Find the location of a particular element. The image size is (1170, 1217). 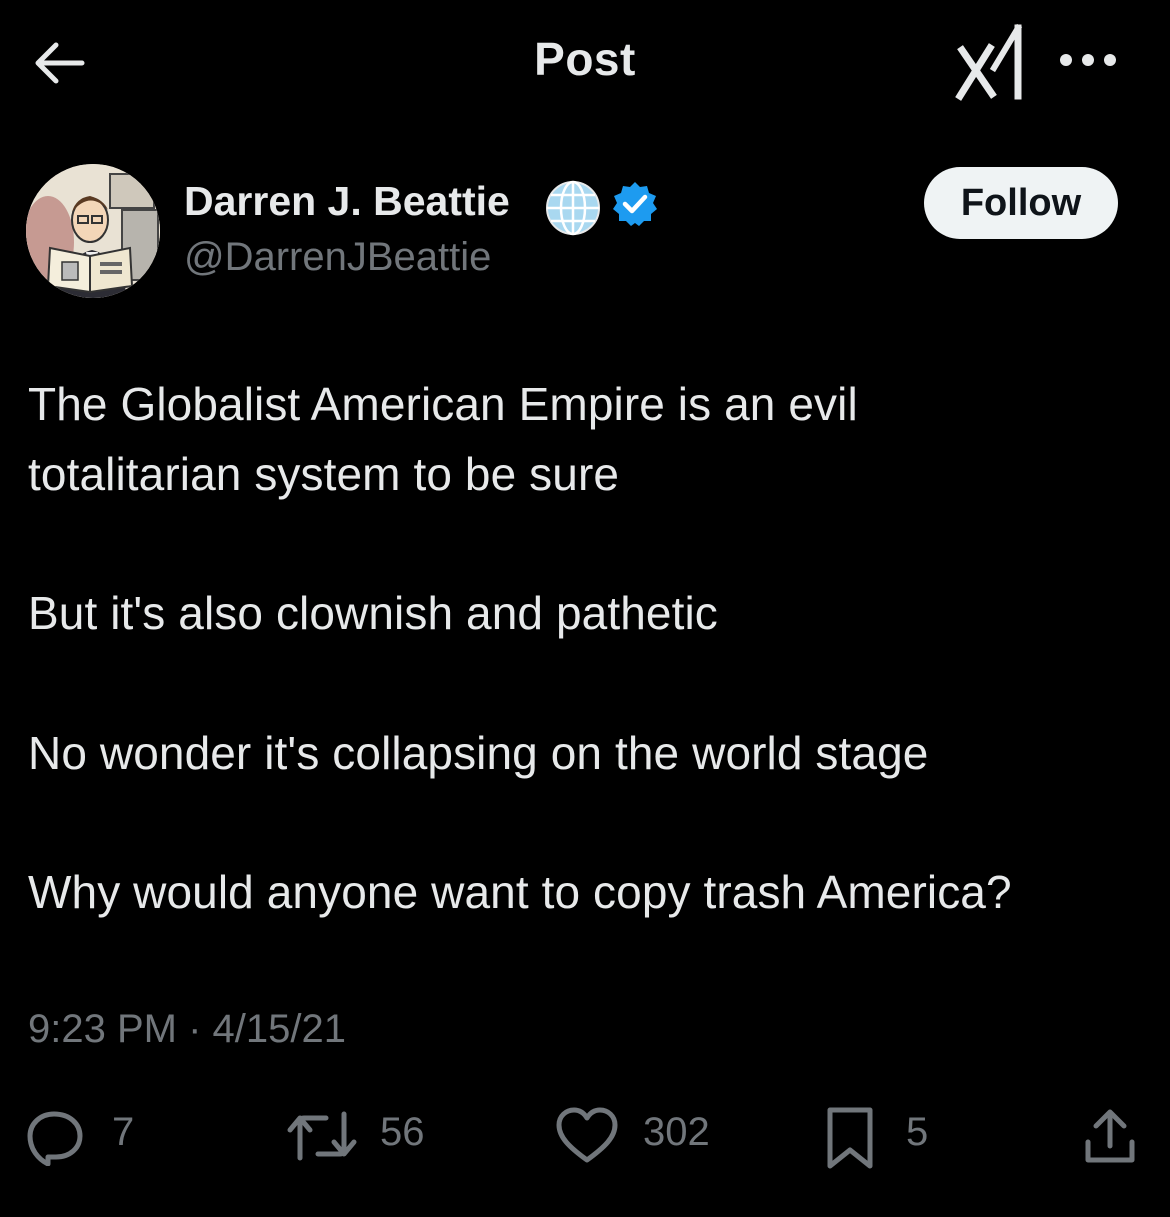

more-options-button is located at coordinates (1087, 60).